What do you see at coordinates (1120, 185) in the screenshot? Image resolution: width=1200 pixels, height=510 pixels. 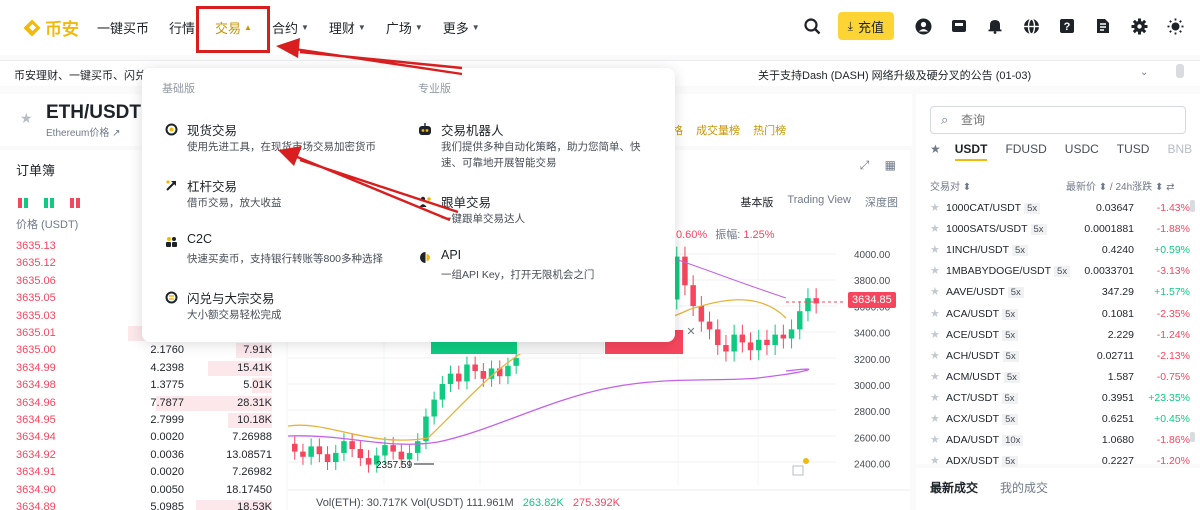 I see `header-price-change: 最新价 ⬍ / 24h涨跌 ⬍ ⇄` at bounding box center [1120, 185].